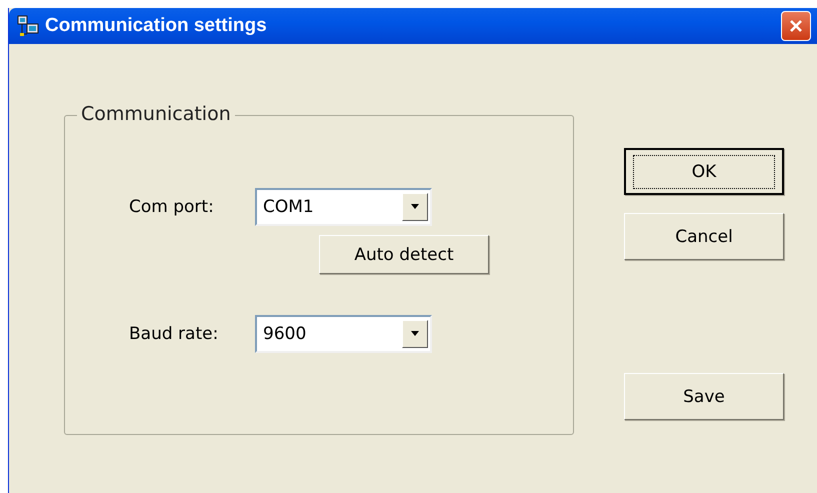  I want to click on close-icon, so click(796, 26).